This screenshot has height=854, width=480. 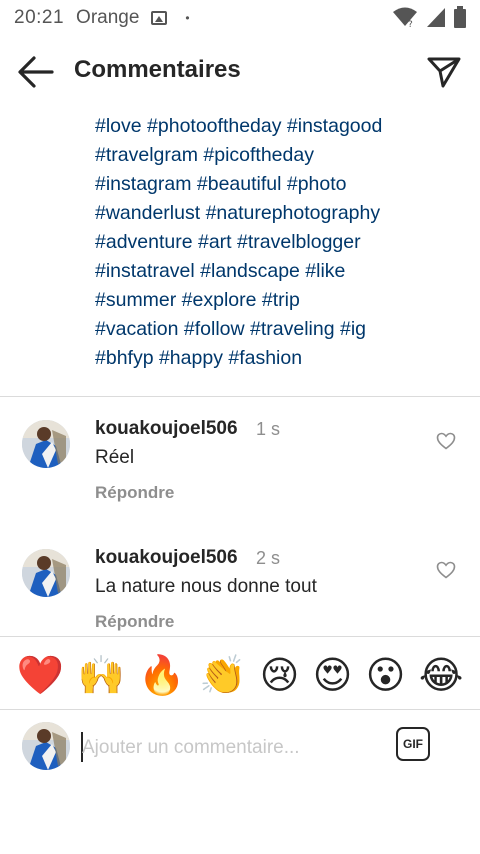 I want to click on caption-line: #vacation #follow #traveling #ig, so click(x=280, y=329).